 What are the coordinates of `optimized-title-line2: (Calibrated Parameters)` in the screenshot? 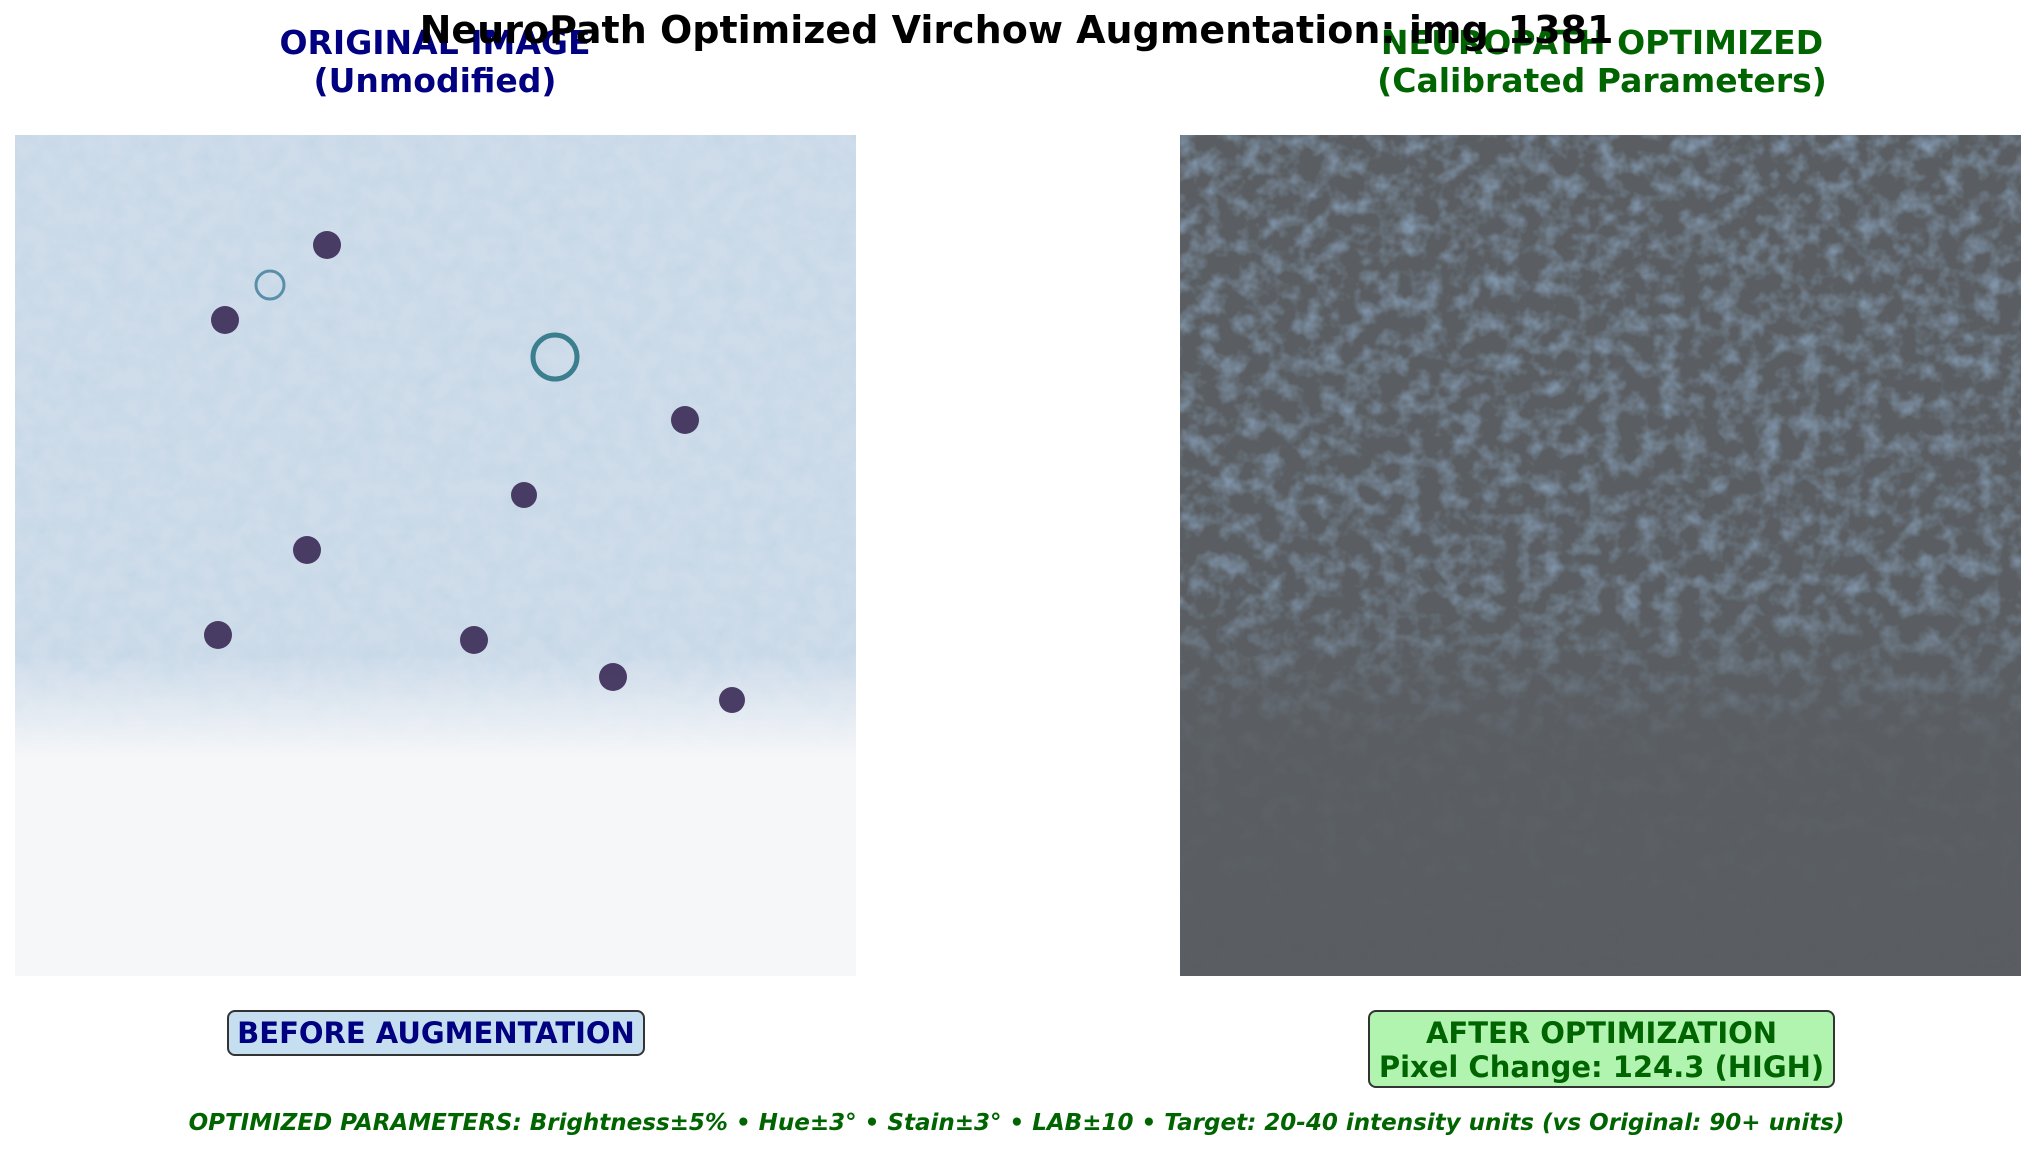 It's located at (1602, 80).